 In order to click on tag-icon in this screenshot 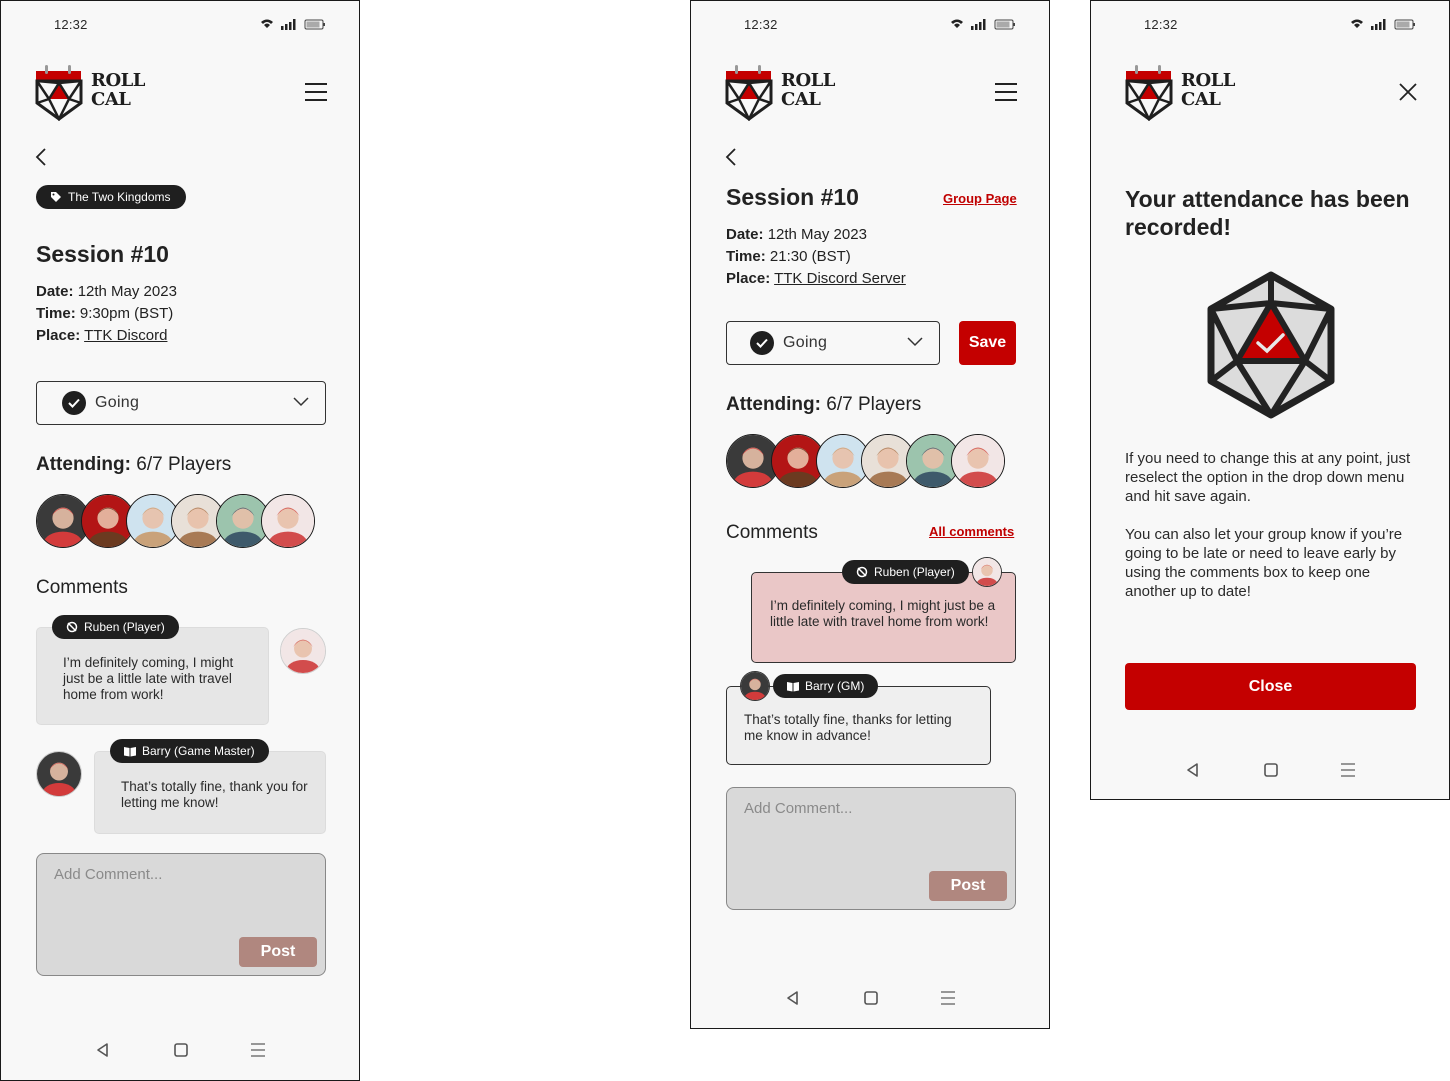, I will do `click(56, 197)`.